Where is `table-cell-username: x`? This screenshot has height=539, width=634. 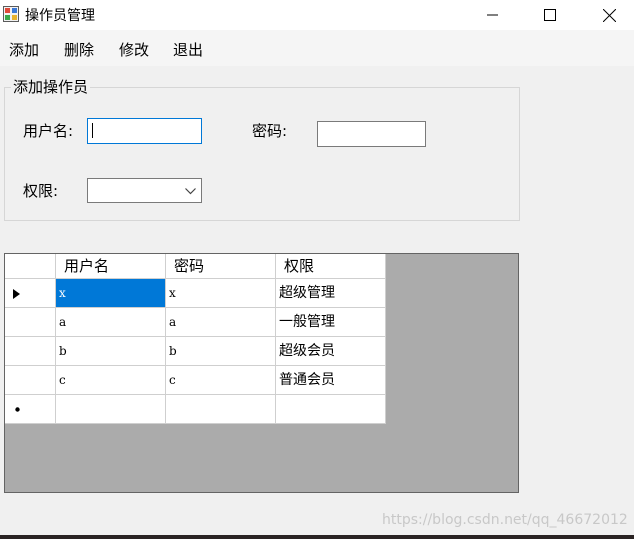
table-cell-username: x is located at coordinates (111, 293).